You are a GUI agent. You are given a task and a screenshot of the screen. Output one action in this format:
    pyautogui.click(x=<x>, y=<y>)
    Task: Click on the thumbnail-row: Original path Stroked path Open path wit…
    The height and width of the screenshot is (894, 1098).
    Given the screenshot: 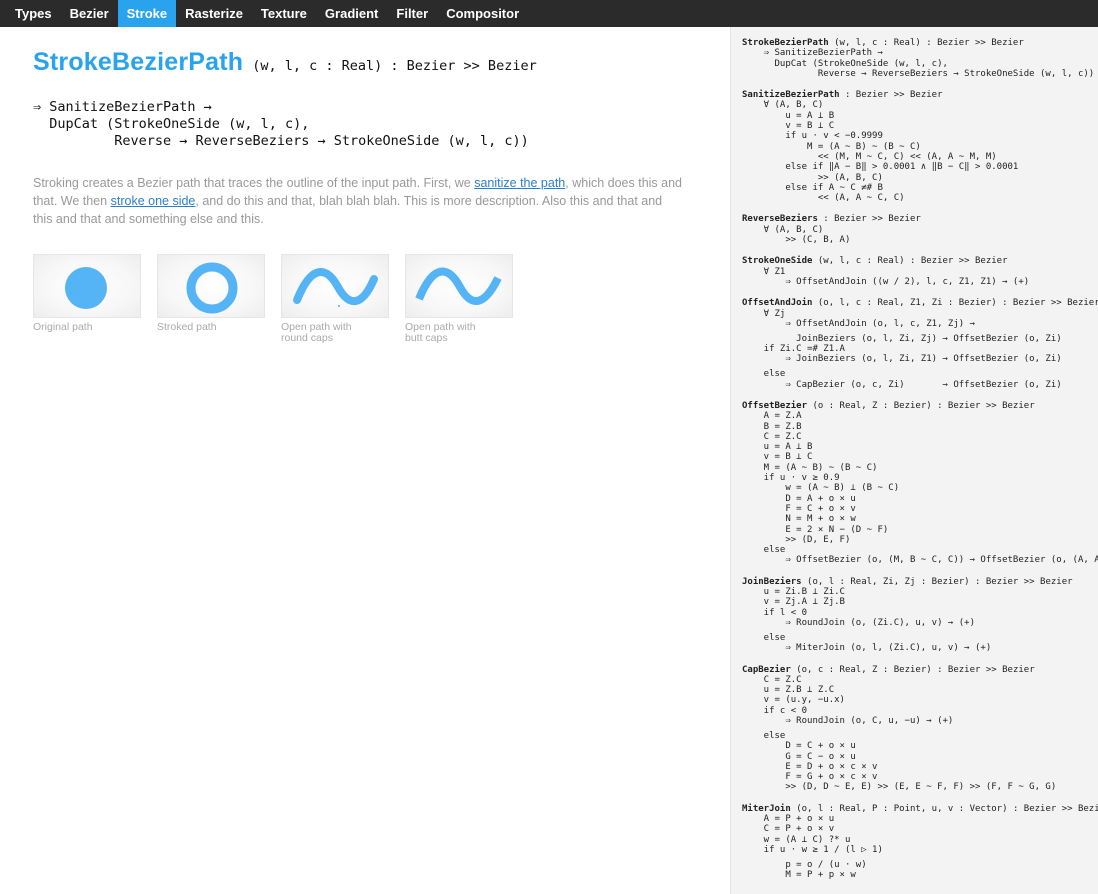 What is the action you would take?
    pyautogui.click(x=373, y=299)
    